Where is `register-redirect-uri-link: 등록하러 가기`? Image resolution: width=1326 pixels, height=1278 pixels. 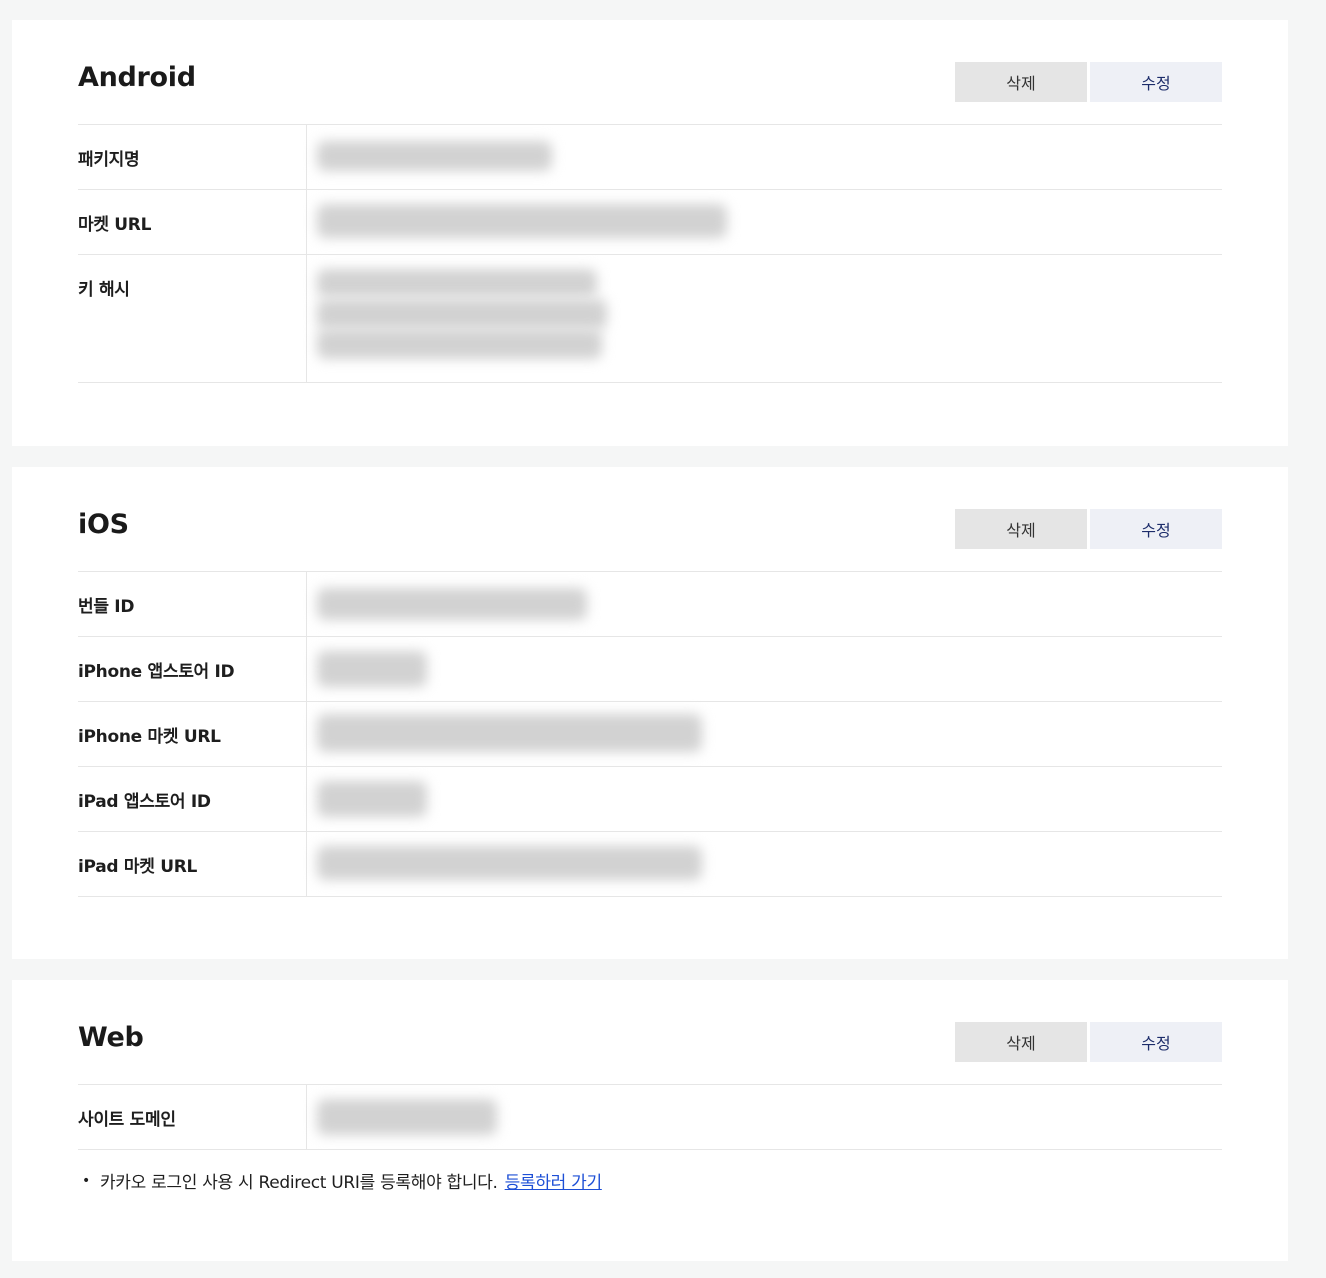 register-redirect-uri-link: 등록하러 가기 is located at coordinates (553, 1180).